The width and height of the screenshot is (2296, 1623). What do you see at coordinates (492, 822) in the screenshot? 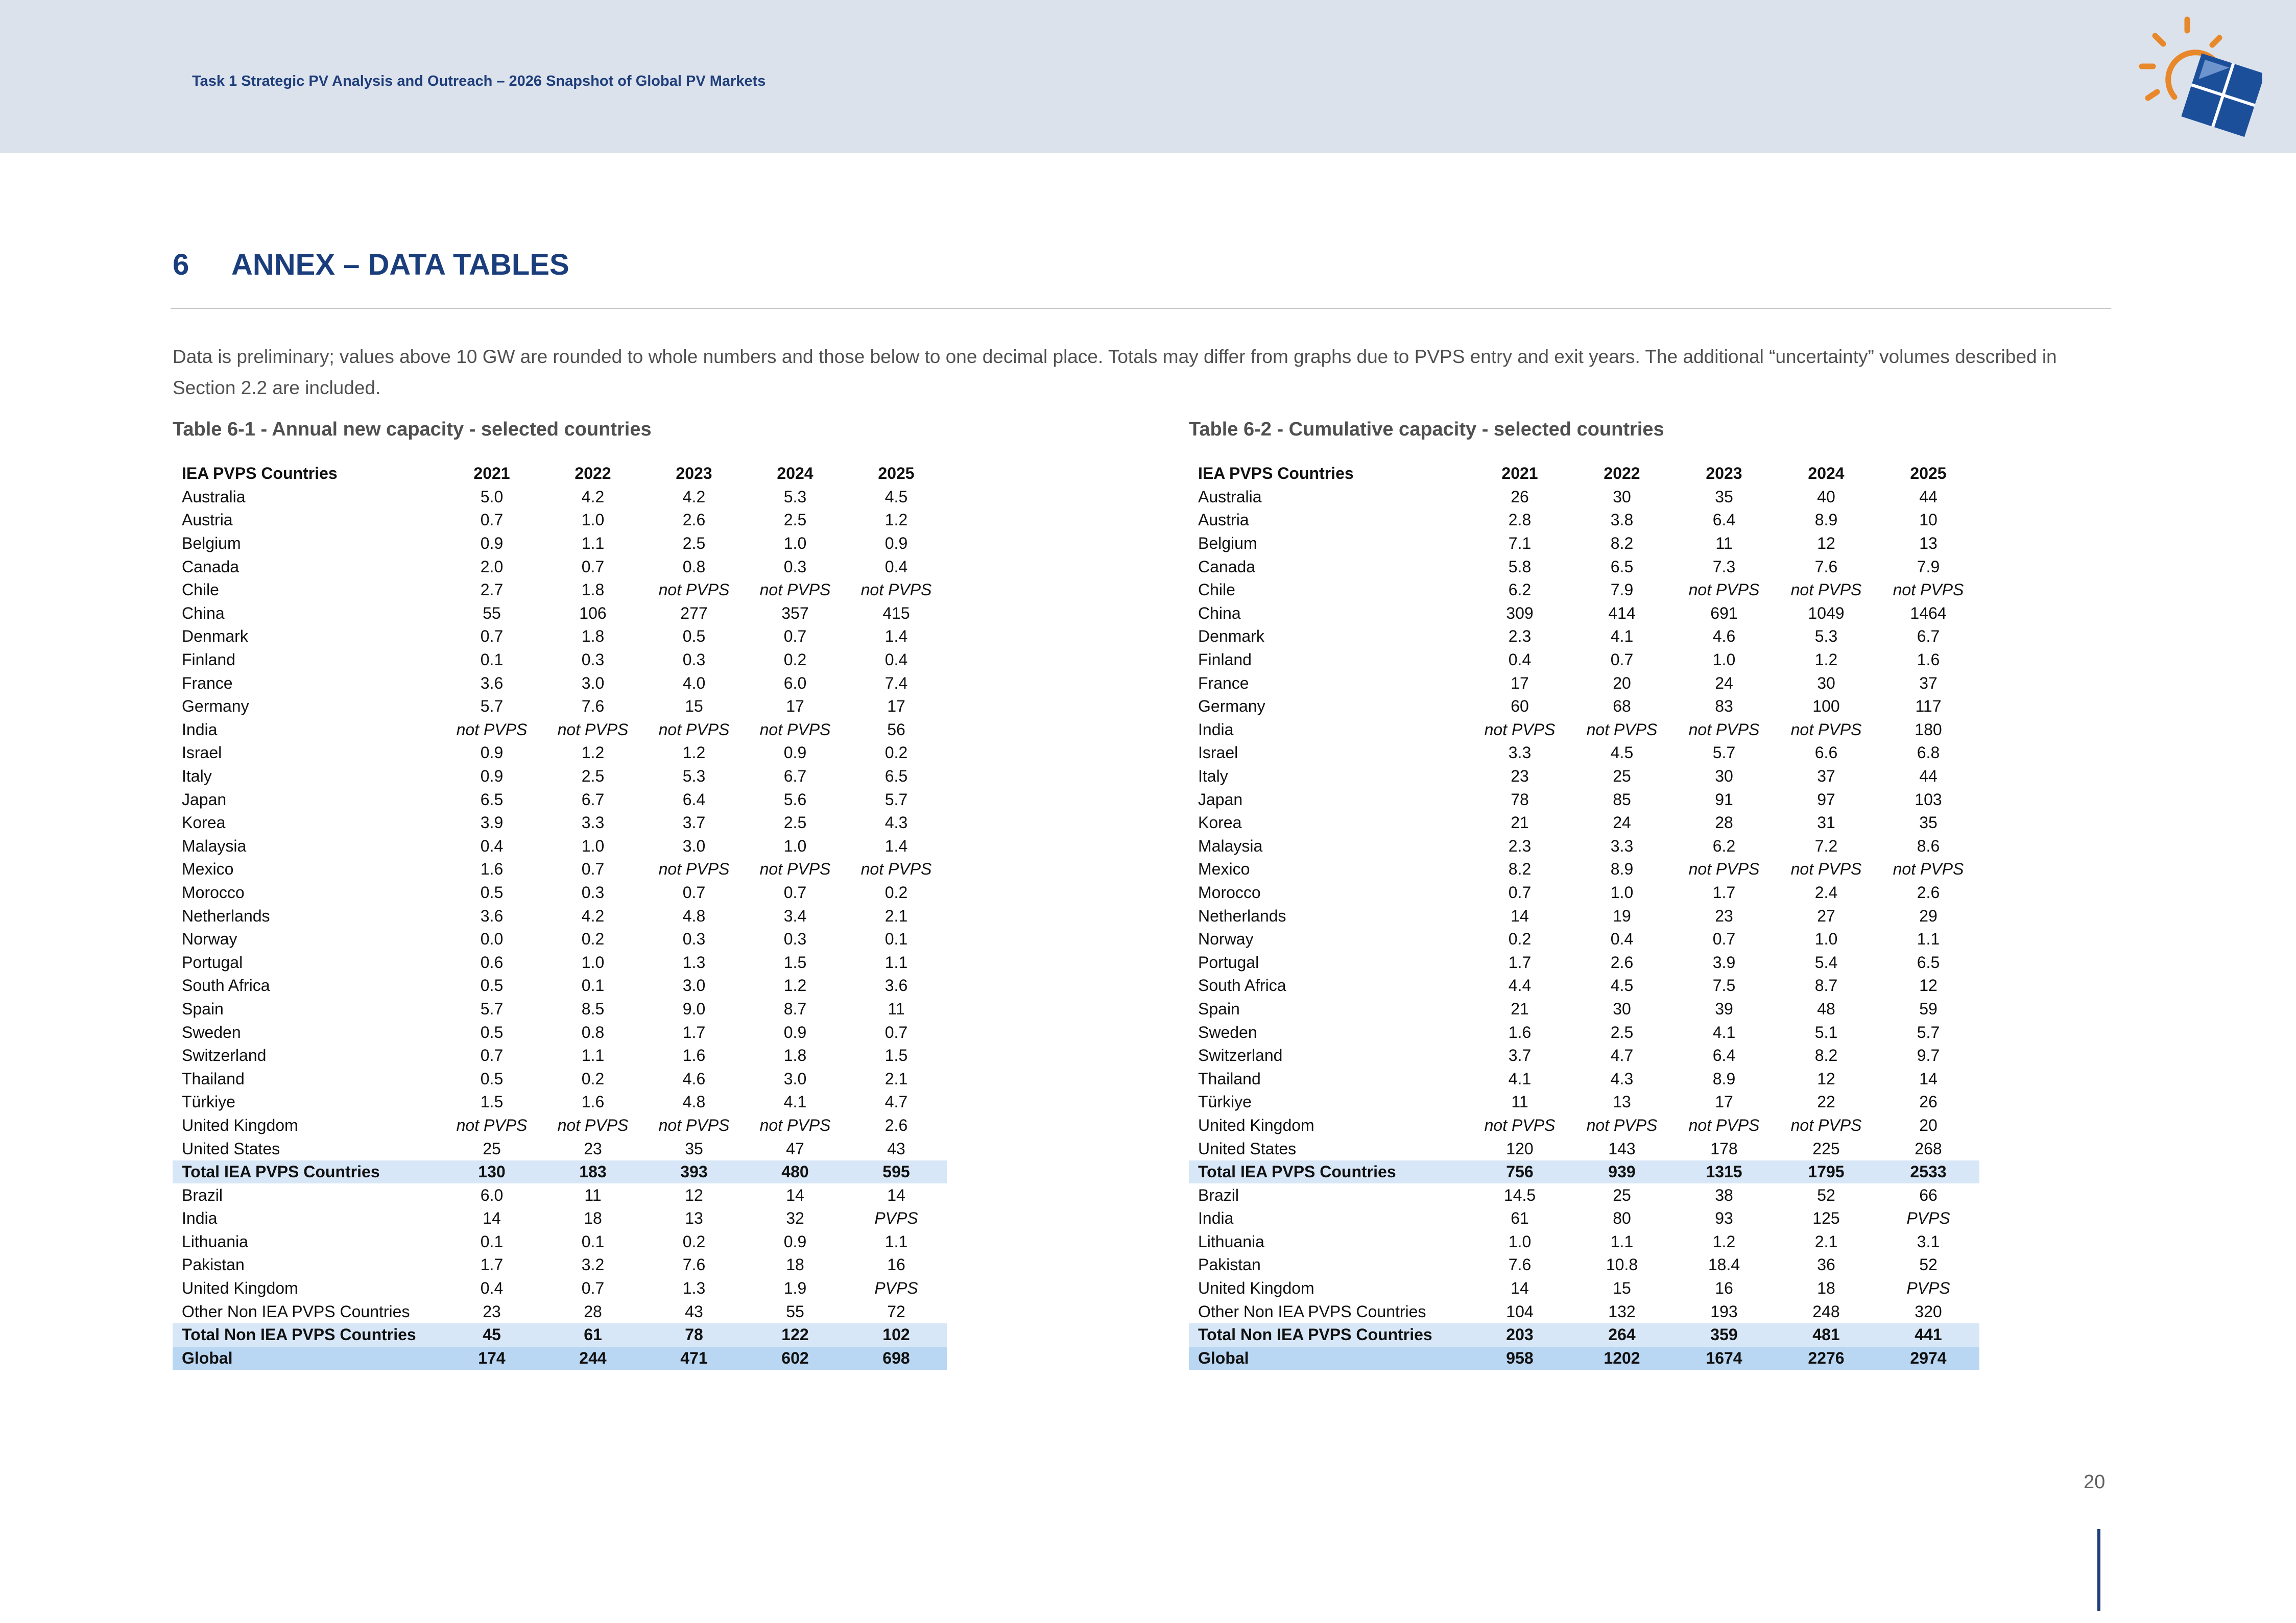
I see `value-cell: 3.9` at bounding box center [492, 822].